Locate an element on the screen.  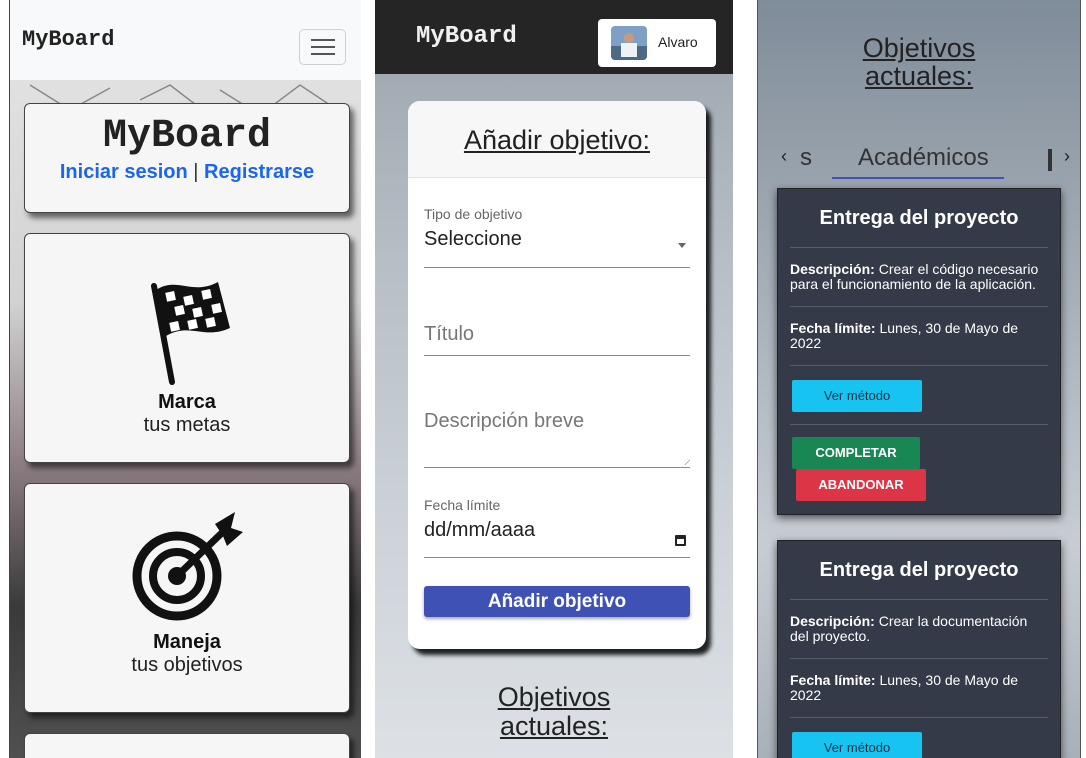
deadline-label: Fecha límite is located at coordinates (462, 505).